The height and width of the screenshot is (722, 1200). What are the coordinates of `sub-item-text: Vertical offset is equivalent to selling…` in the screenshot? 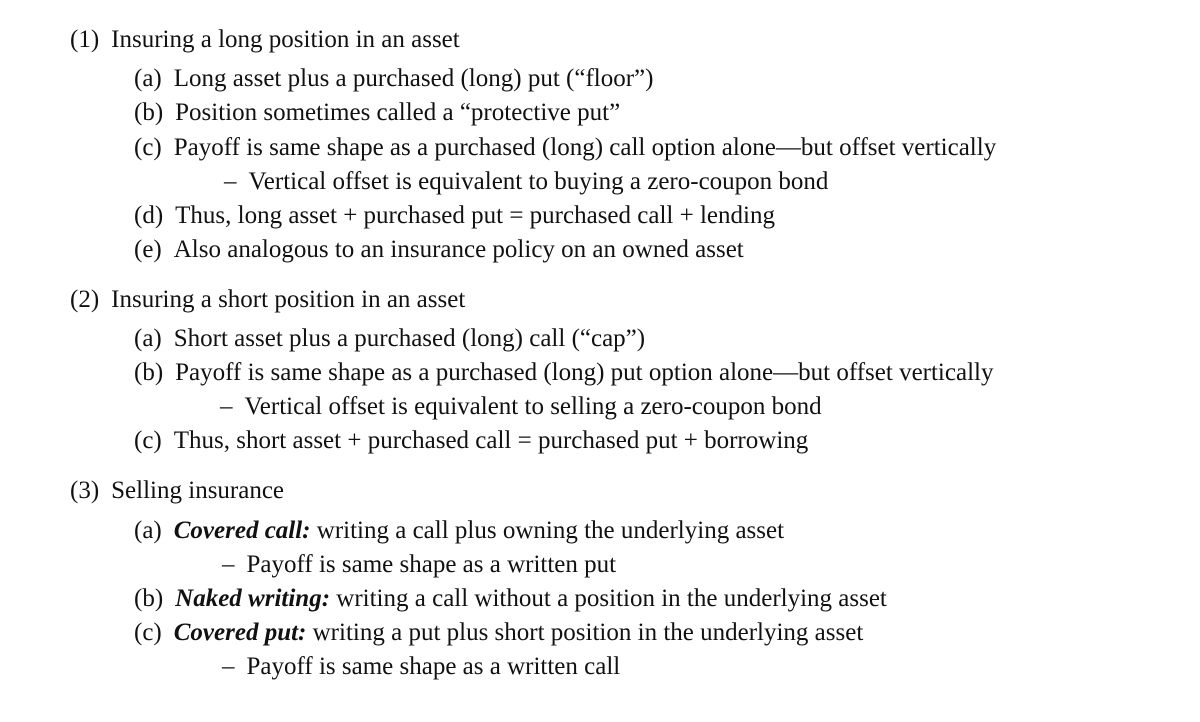 It's located at (533, 406).